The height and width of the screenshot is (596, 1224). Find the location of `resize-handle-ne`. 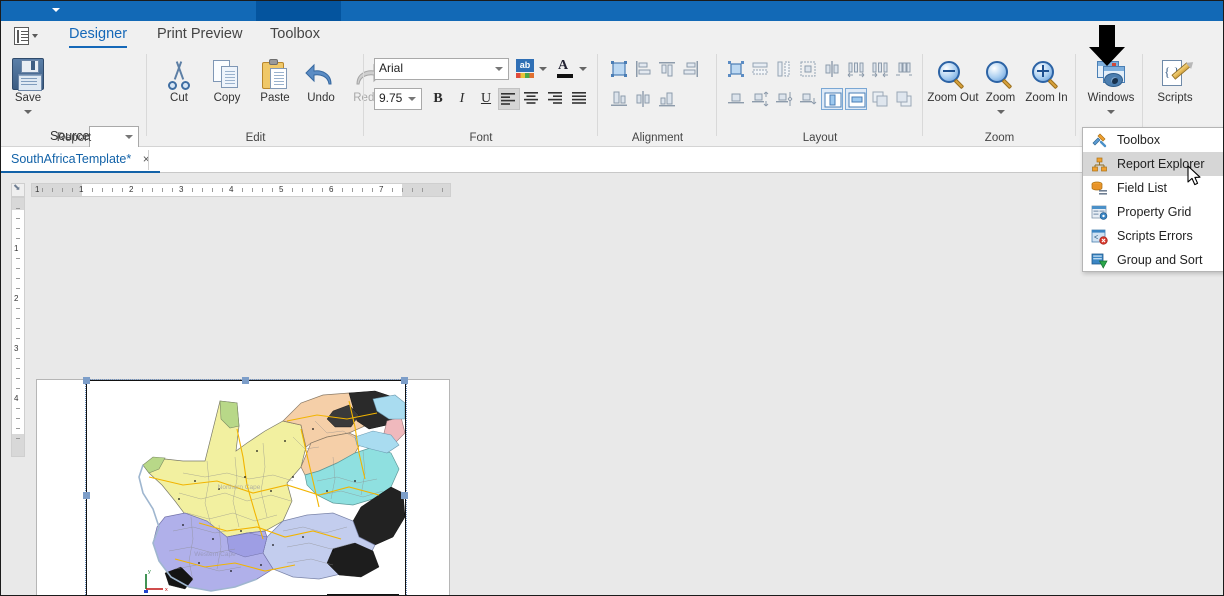

resize-handle-ne is located at coordinates (404, 380).